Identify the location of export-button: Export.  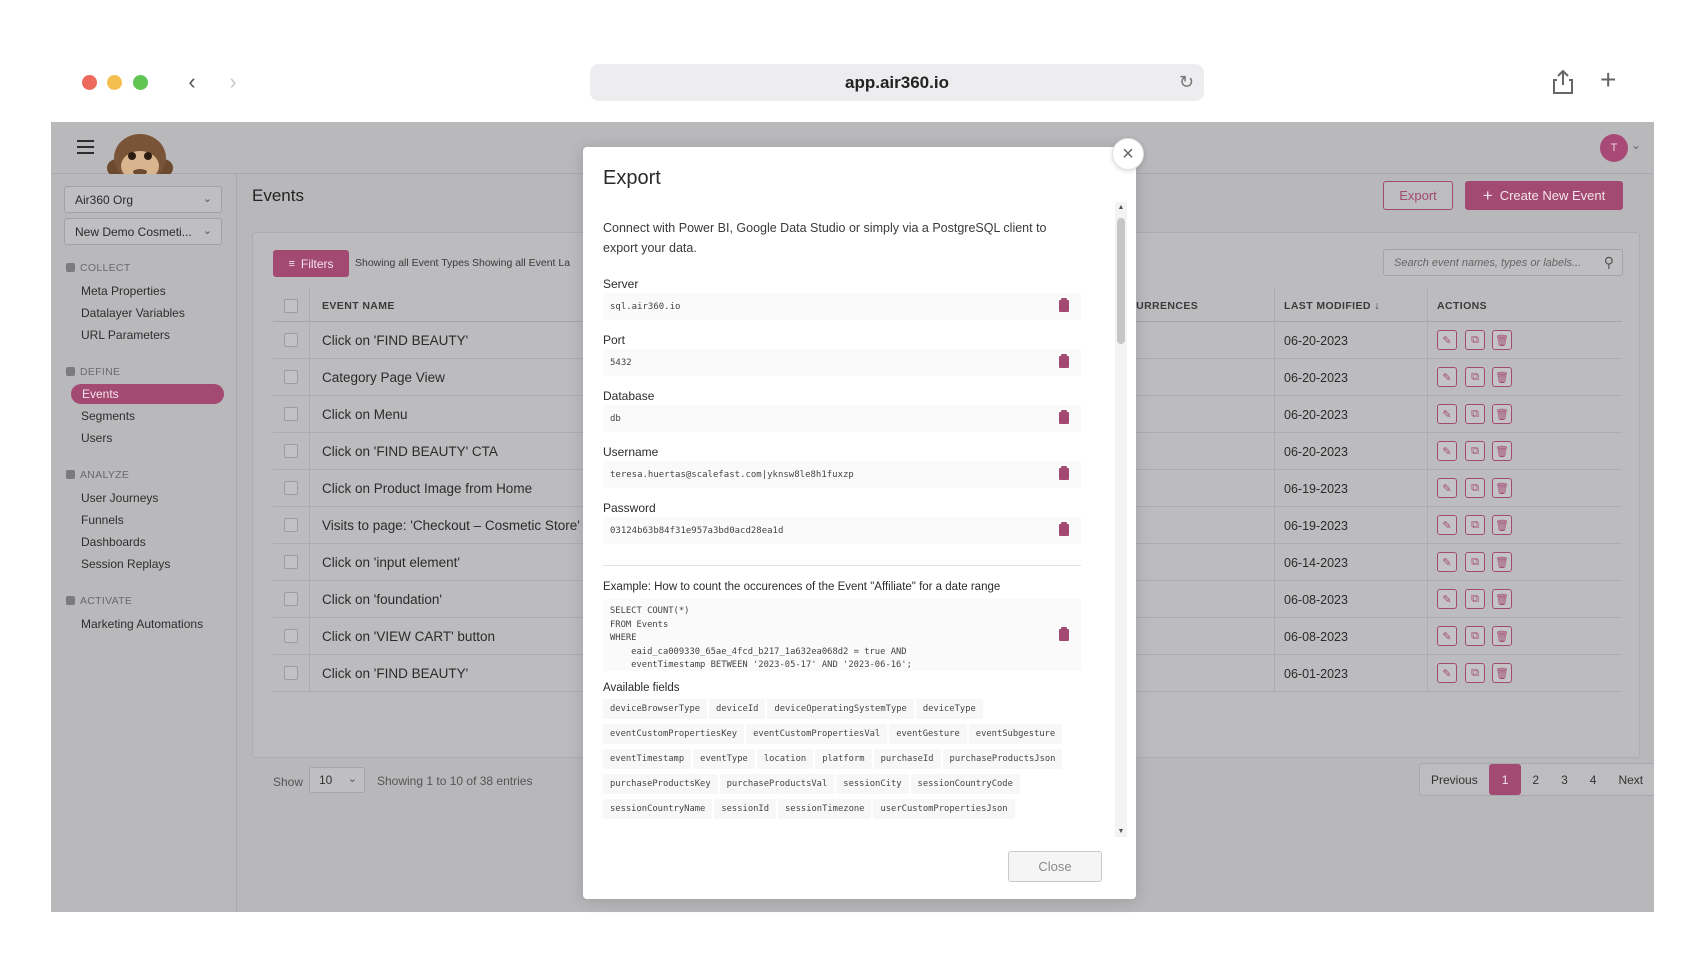
(1418, 195).